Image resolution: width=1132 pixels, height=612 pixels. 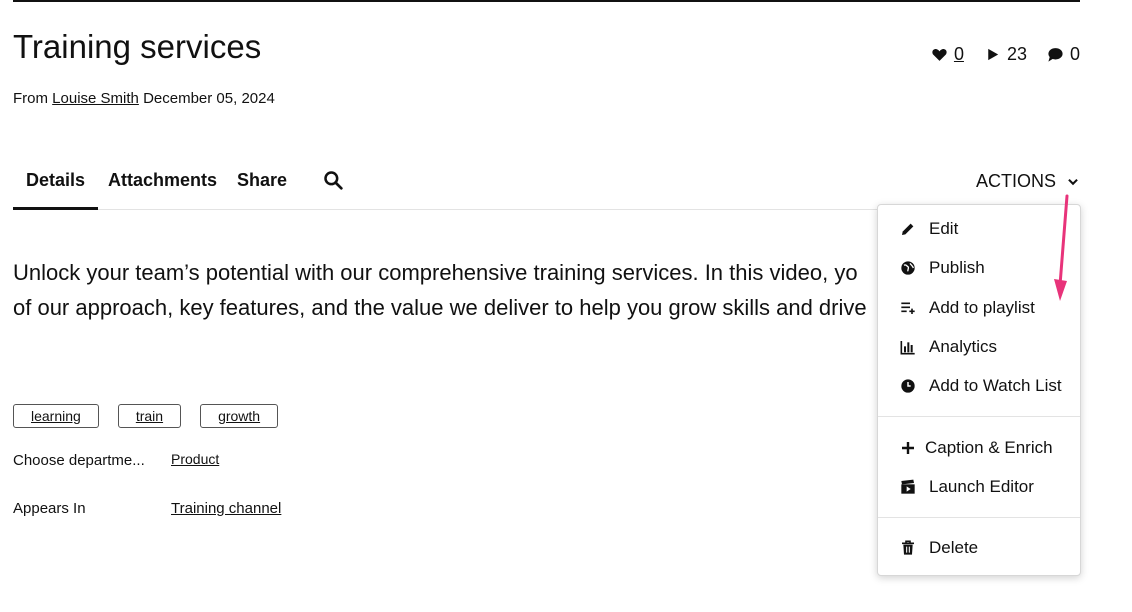 I want to click on byline: From Louise Smith December 05, 2024, so click(x=144, y=98).